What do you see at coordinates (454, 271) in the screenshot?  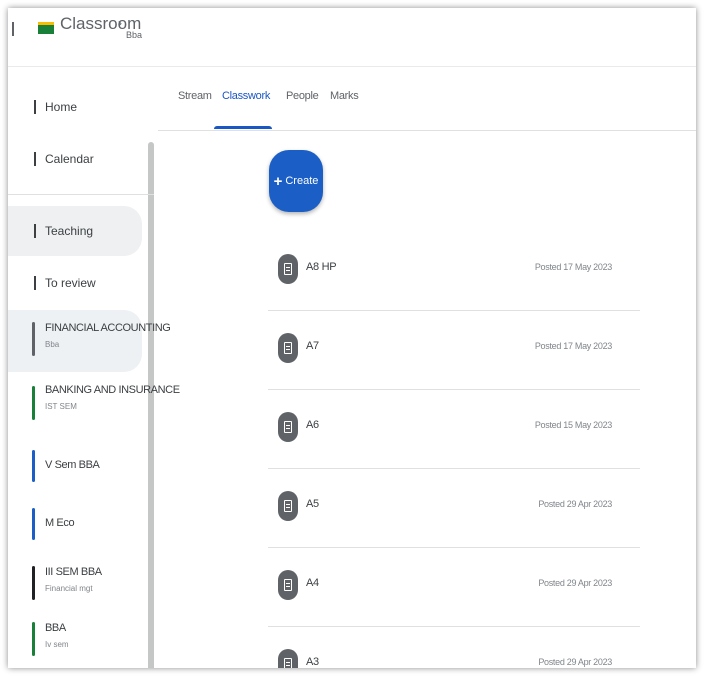 I see `assignment-row: A8 HP Posted 17 May 2023` at bounding box center [454, 271].